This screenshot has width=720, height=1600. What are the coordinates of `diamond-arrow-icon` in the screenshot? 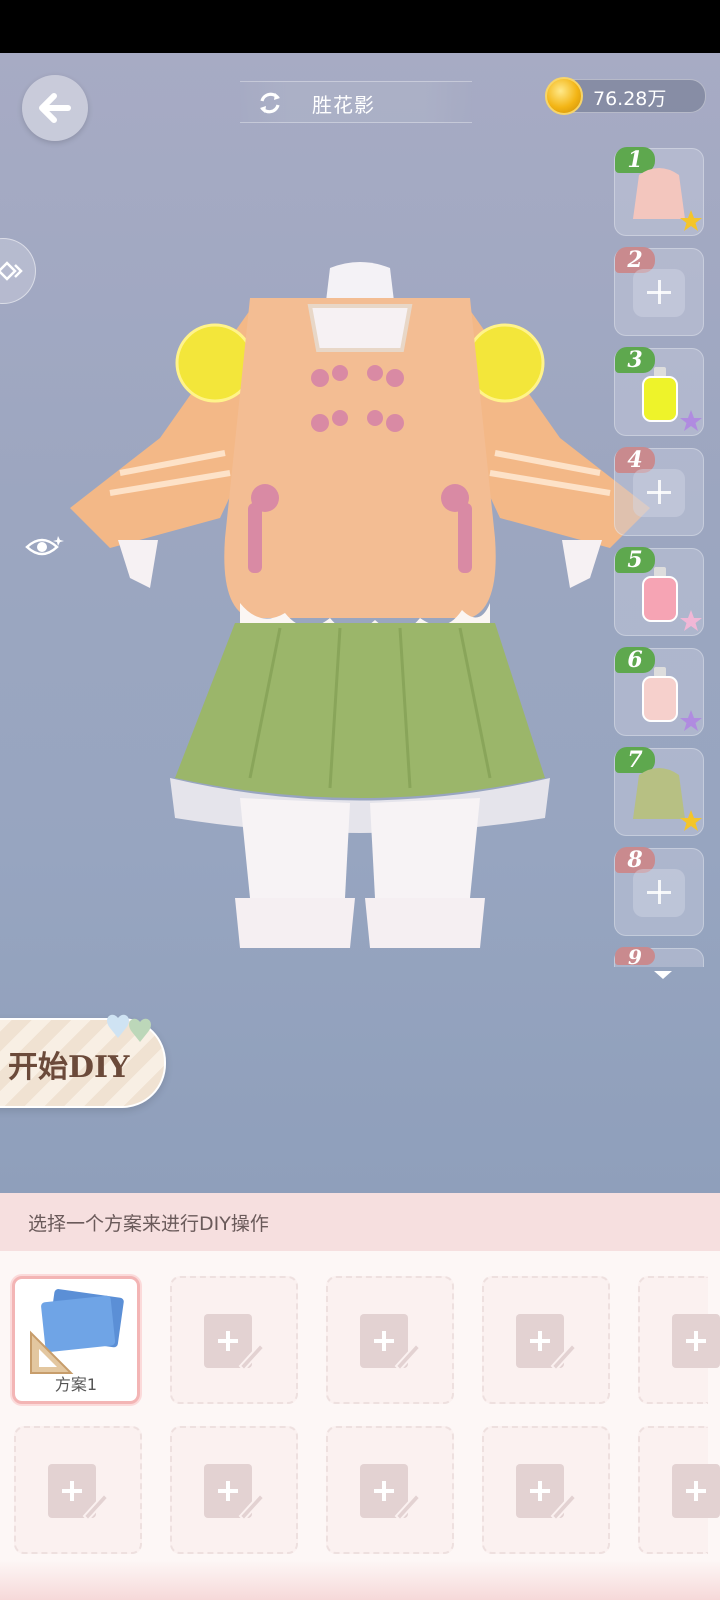 It's located at (11, 271).